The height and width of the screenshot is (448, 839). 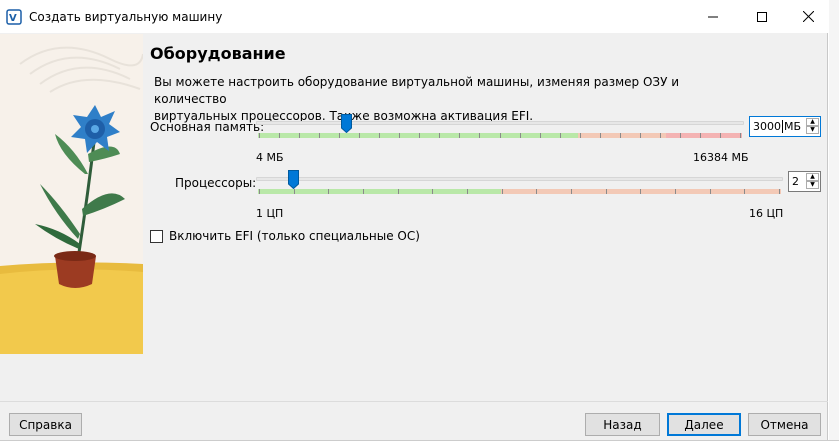 I want to click on minimize-button, so click(x=713, y=16).